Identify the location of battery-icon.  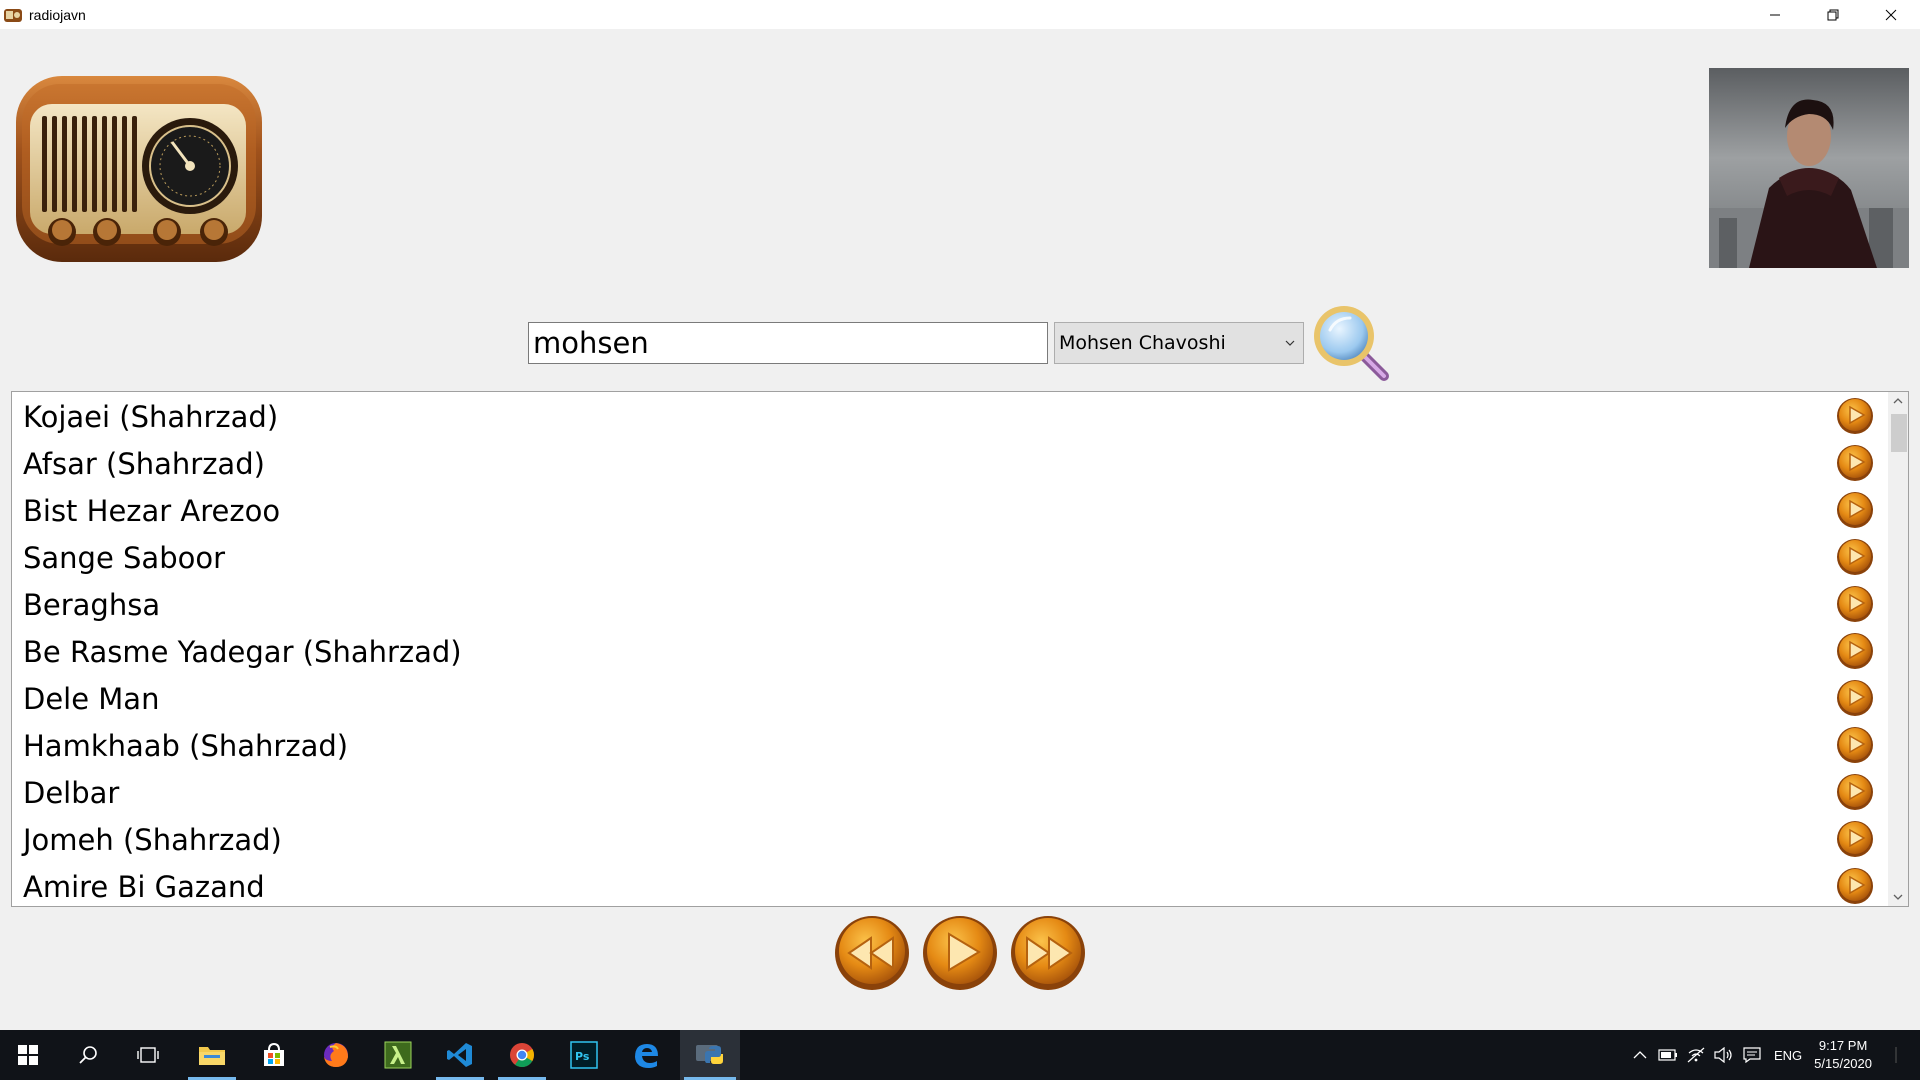
(1667, 1055).